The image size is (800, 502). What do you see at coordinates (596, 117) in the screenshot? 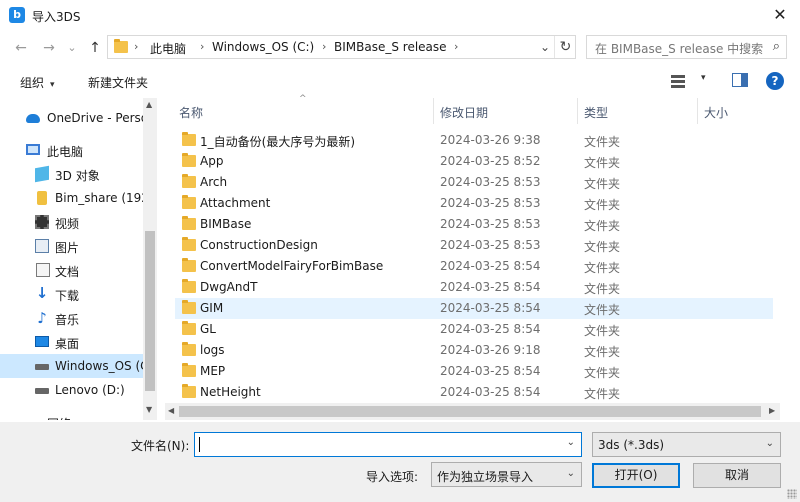
I see `column-header-type: 类型` at bounding box center [596, 117].